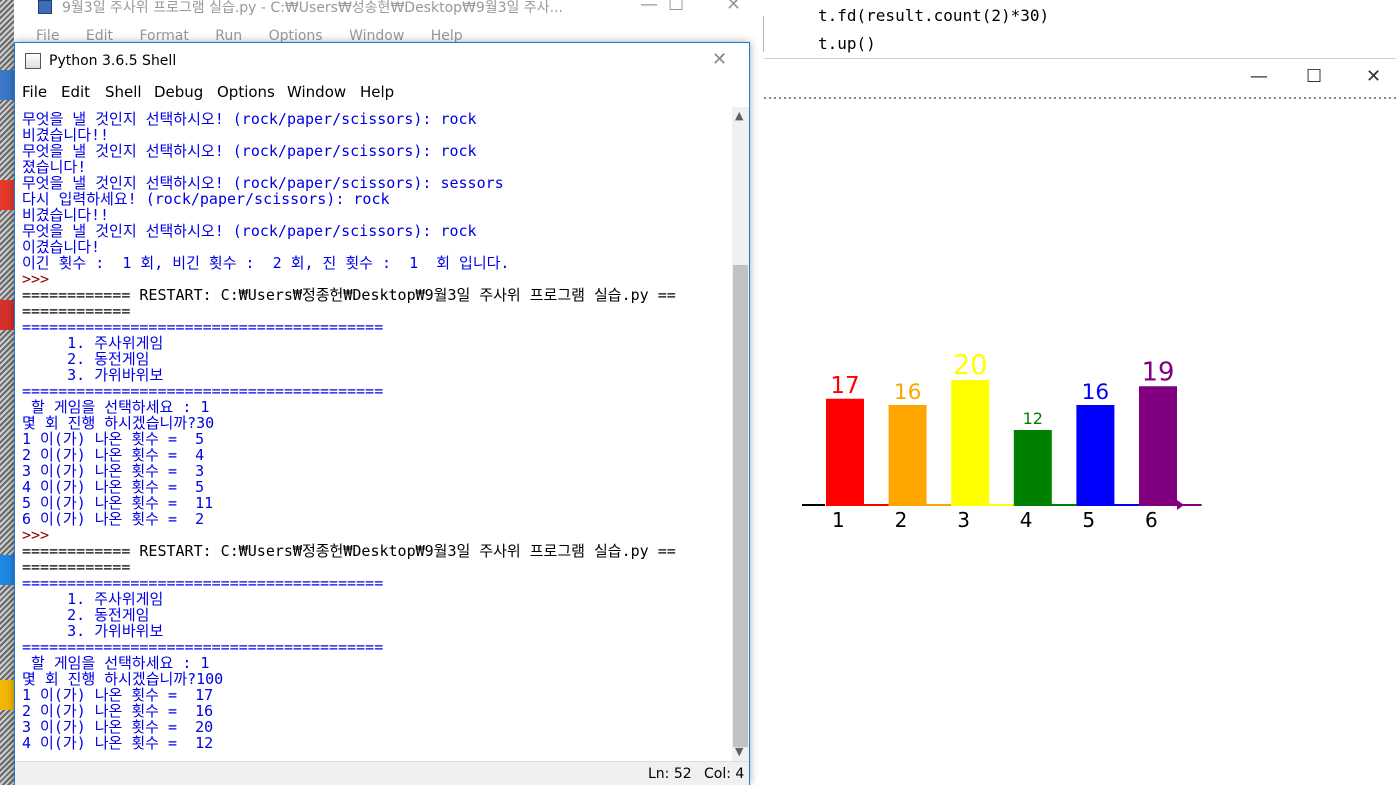  What do you see at coordinates (118, 711) in the screenshot?
I see `shell-output-line: 2 이(가) 나온 횟수 = 16` at bounding box center [118, 711].